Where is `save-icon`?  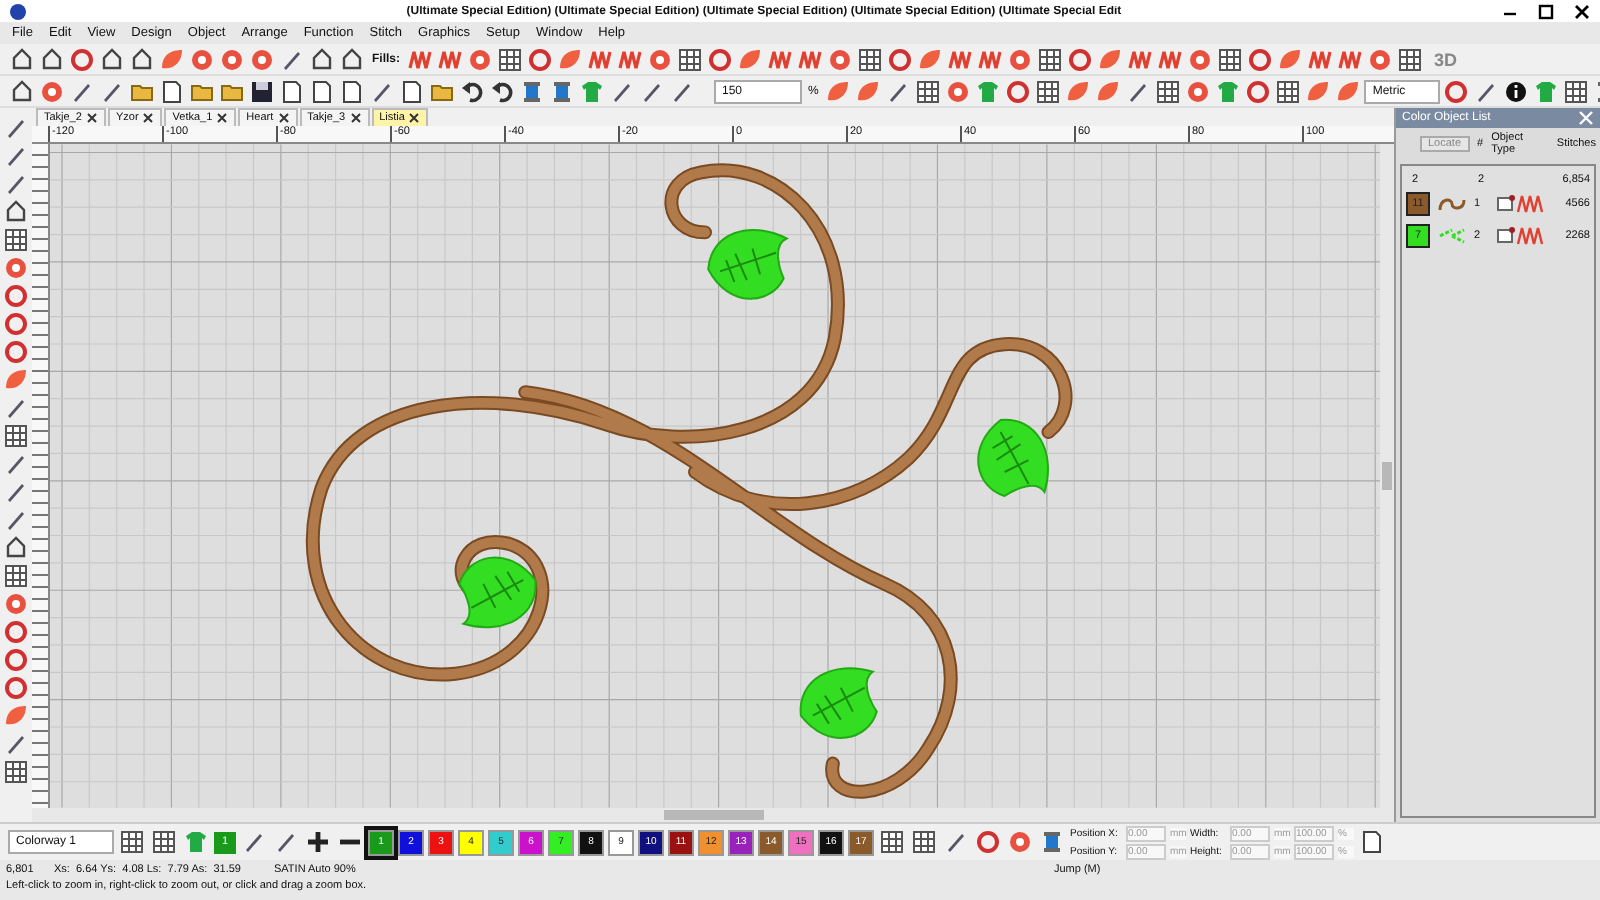
save-icon is located at coordinates (262, 91).